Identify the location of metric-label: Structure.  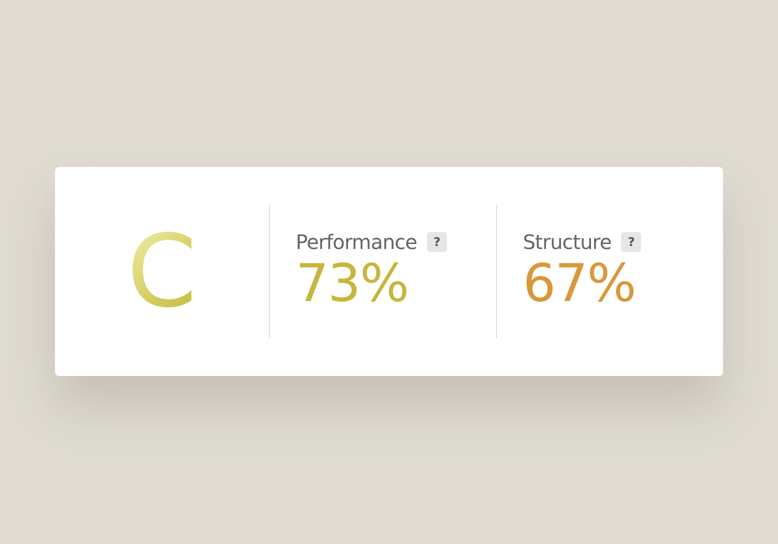
(567, 242).